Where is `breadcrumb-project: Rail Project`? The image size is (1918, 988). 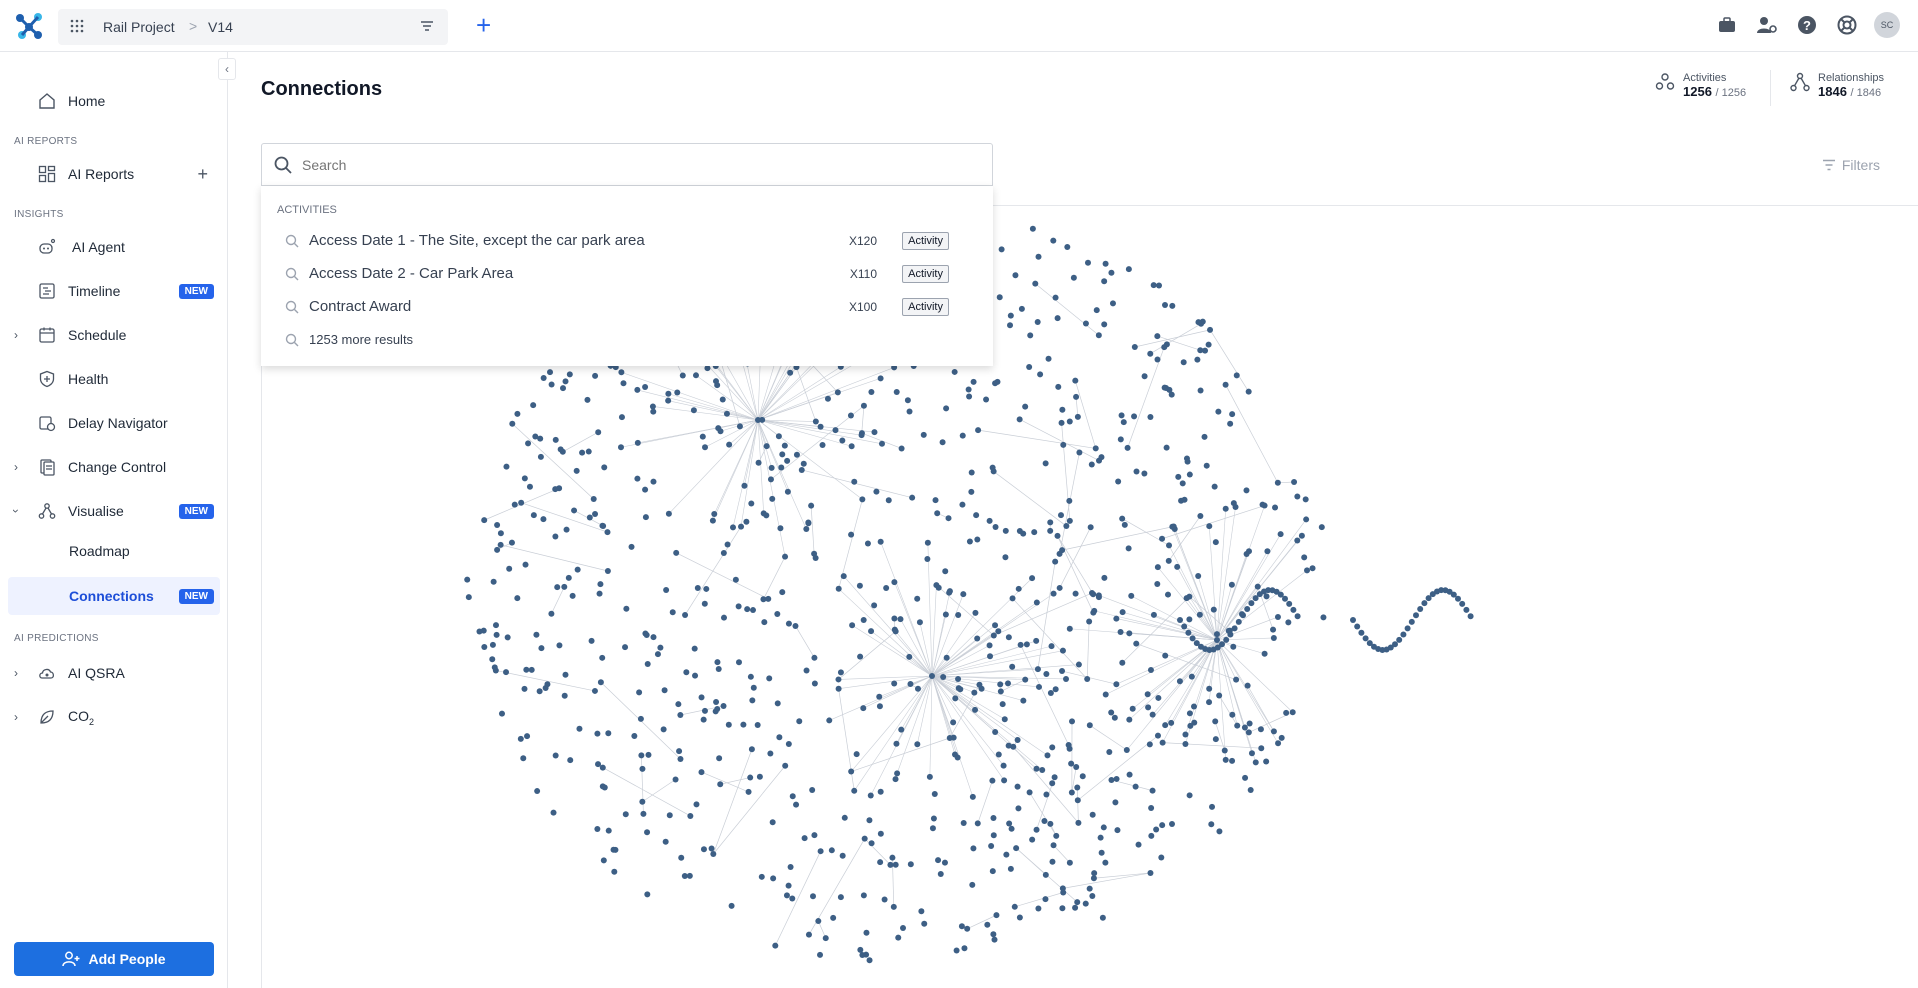 breadcrumb-project: Rail Project is located at coordinates (139, 27).